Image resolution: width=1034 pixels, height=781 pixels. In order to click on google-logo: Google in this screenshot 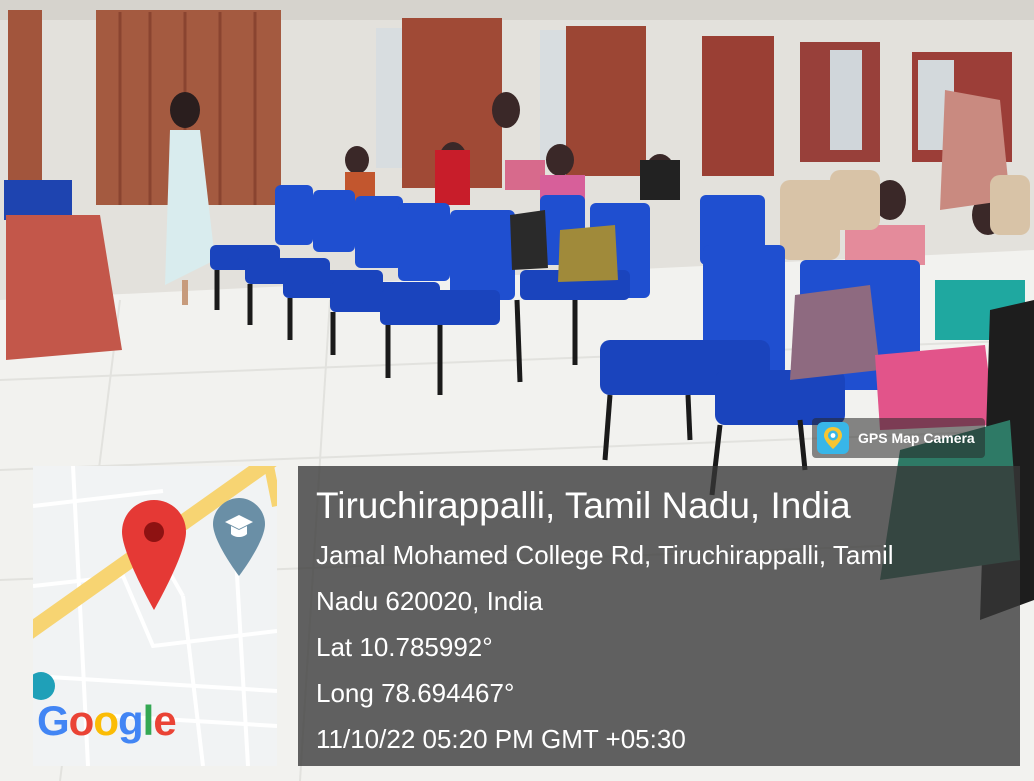, I will do `click(107, 720)`.